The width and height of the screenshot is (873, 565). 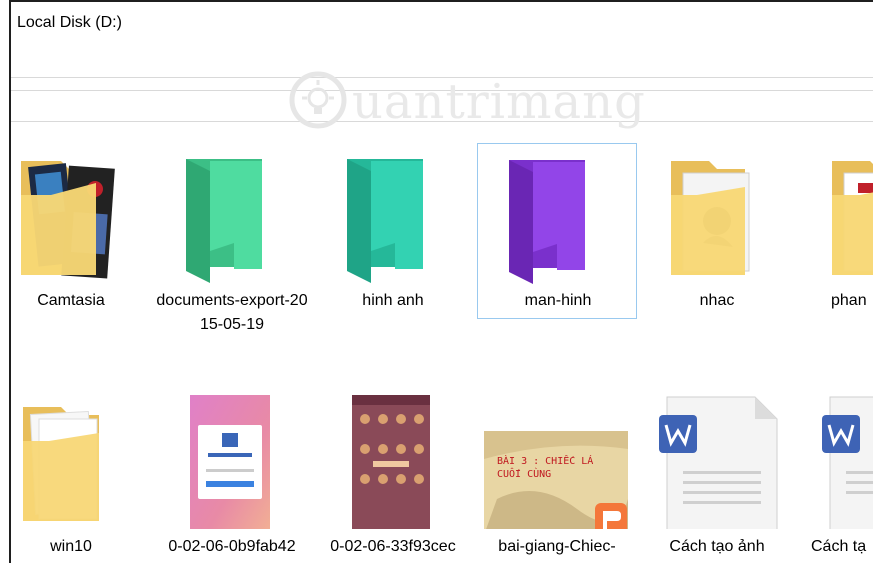 I want to click on window-title: Local Disk (D:), so click(x=69, y=22).